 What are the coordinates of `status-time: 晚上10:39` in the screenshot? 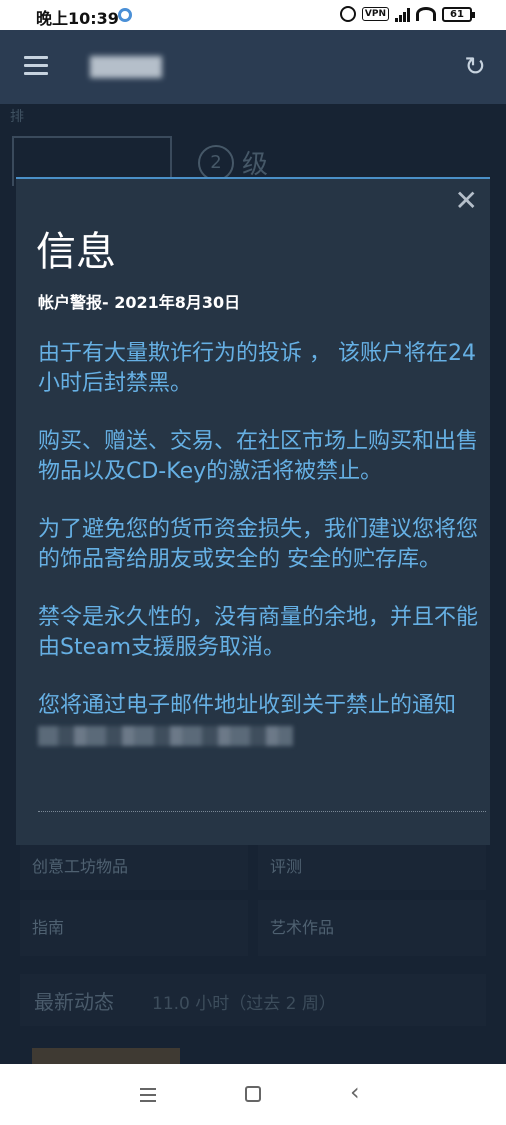 It's located at (77, 18).